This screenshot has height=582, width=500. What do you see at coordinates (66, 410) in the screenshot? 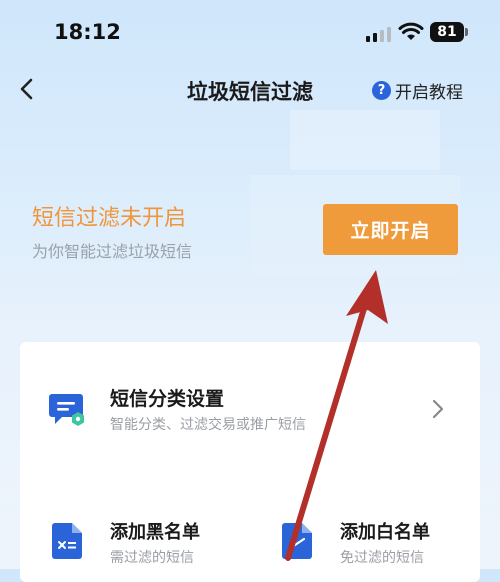
I see `message-icon` at bounding box center [66, 410].